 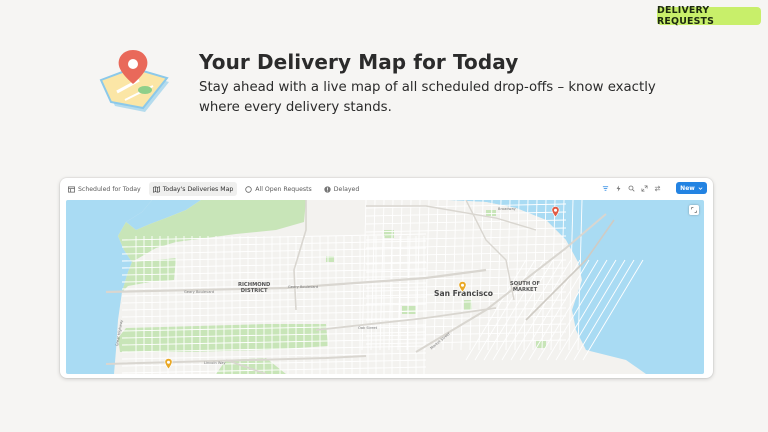 I want to click on delivery-requests-badge: DELIVERY REQUESTS, so click(x=709, y=16).